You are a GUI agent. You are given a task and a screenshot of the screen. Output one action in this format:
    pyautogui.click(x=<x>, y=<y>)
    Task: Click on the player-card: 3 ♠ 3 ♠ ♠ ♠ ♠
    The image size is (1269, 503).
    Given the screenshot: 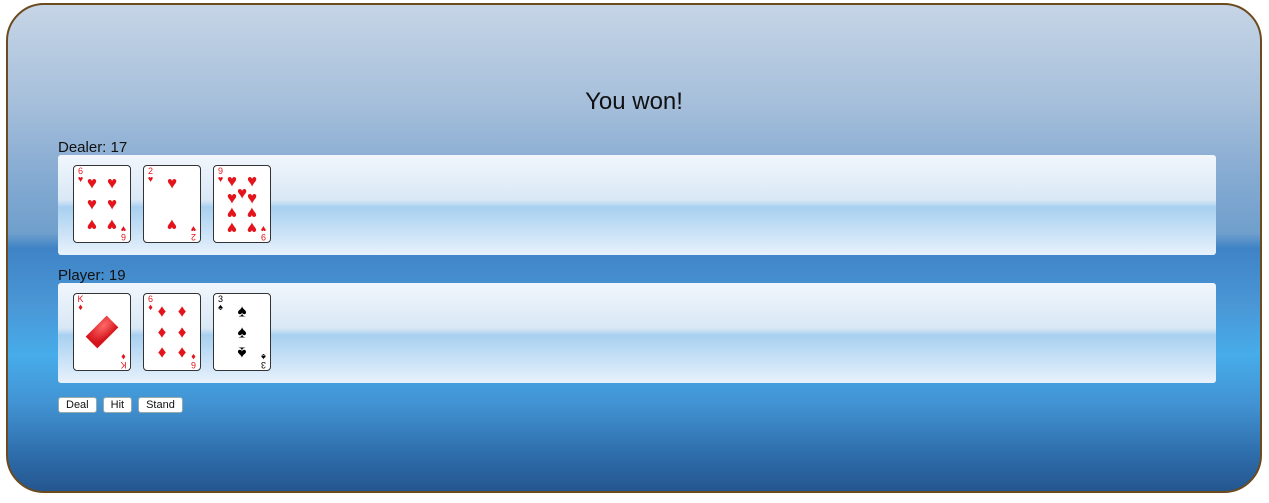 What is the action you would take?
    pyautogui.click(x=242, y=332)
    